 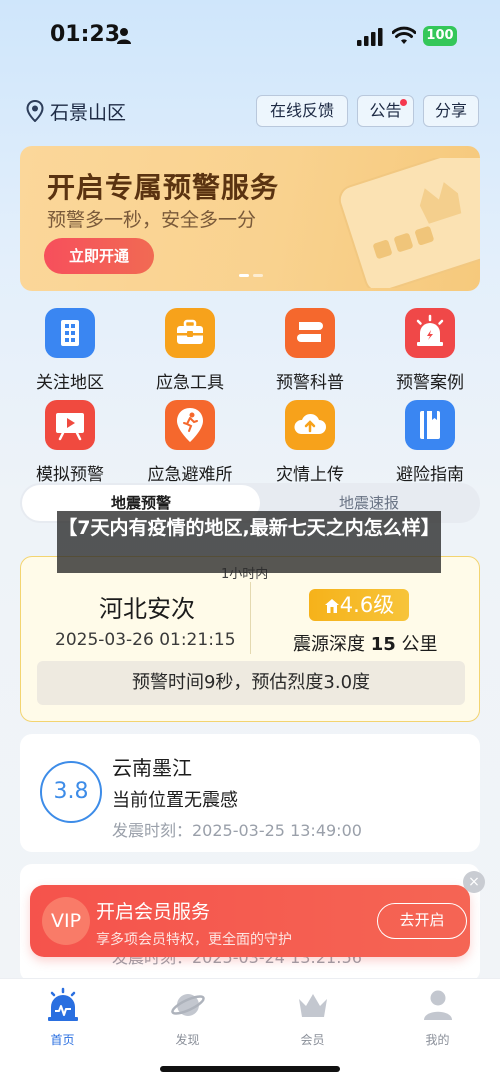 What do you see at coordinates (153, 912) in the screenshot?
I see `vip-title: 开启会员服务` at bounding box center [153, 912].